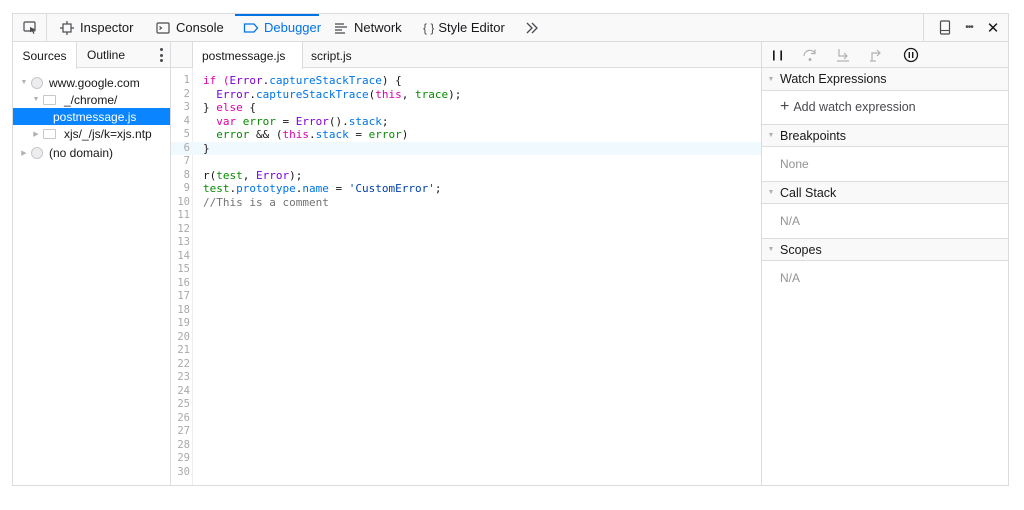  What do you see at coordinates (226, 121) in the screenshot?
I see `code-token: var` at bounding box center [226, 121].